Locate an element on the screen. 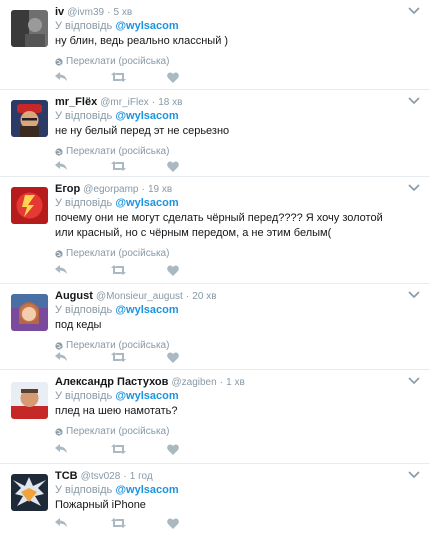  user-handle: @mr_iFlex is located at coordinates (124, 102).